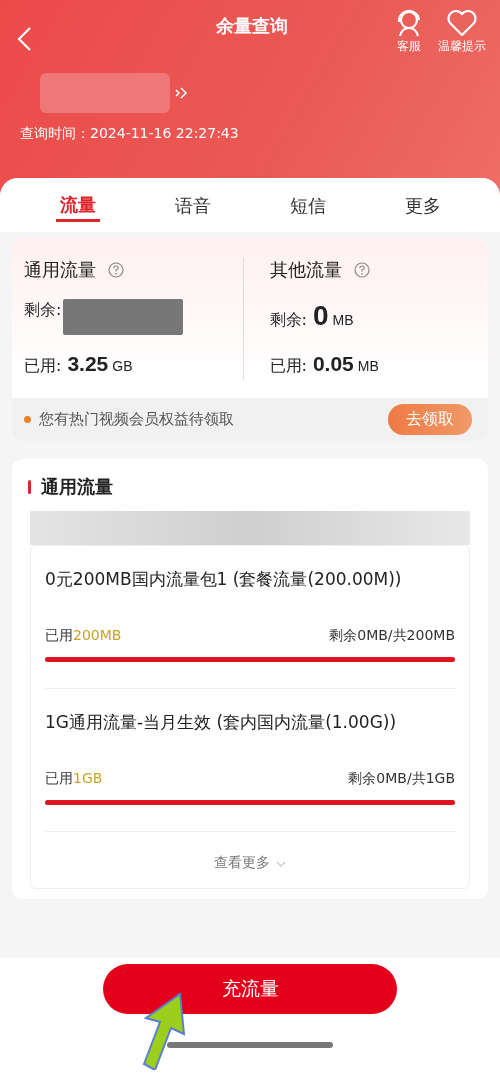  What do you see at coordinates (305, 270) in the screenshot?
I see `summary-title: 其他流量` at bounding box center [305, 270].